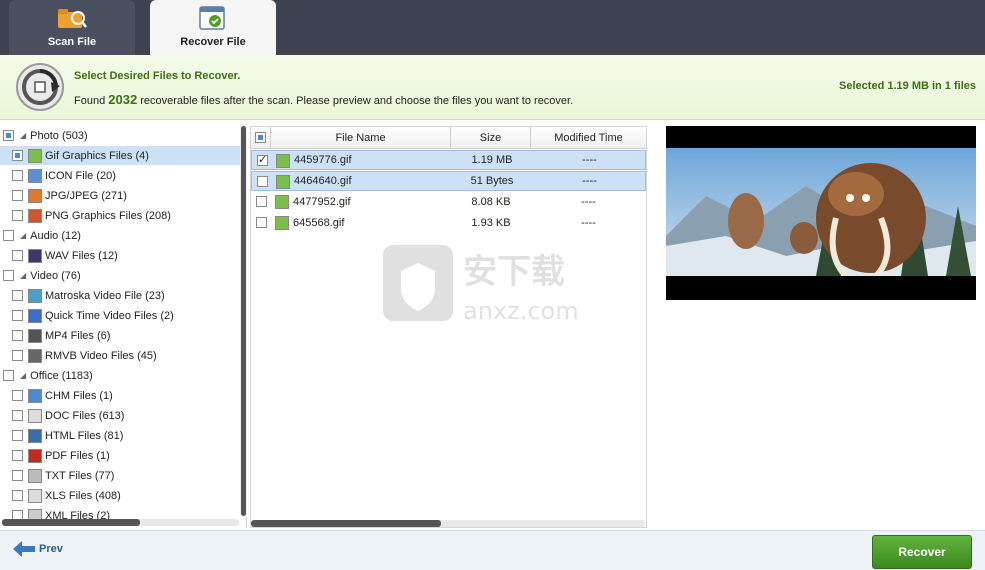 This screenshot has width=985, height=570. Describe the element at coordinates (120, 455) in the screenshot. I see `tree-item: PDF Files (1)` at that location.